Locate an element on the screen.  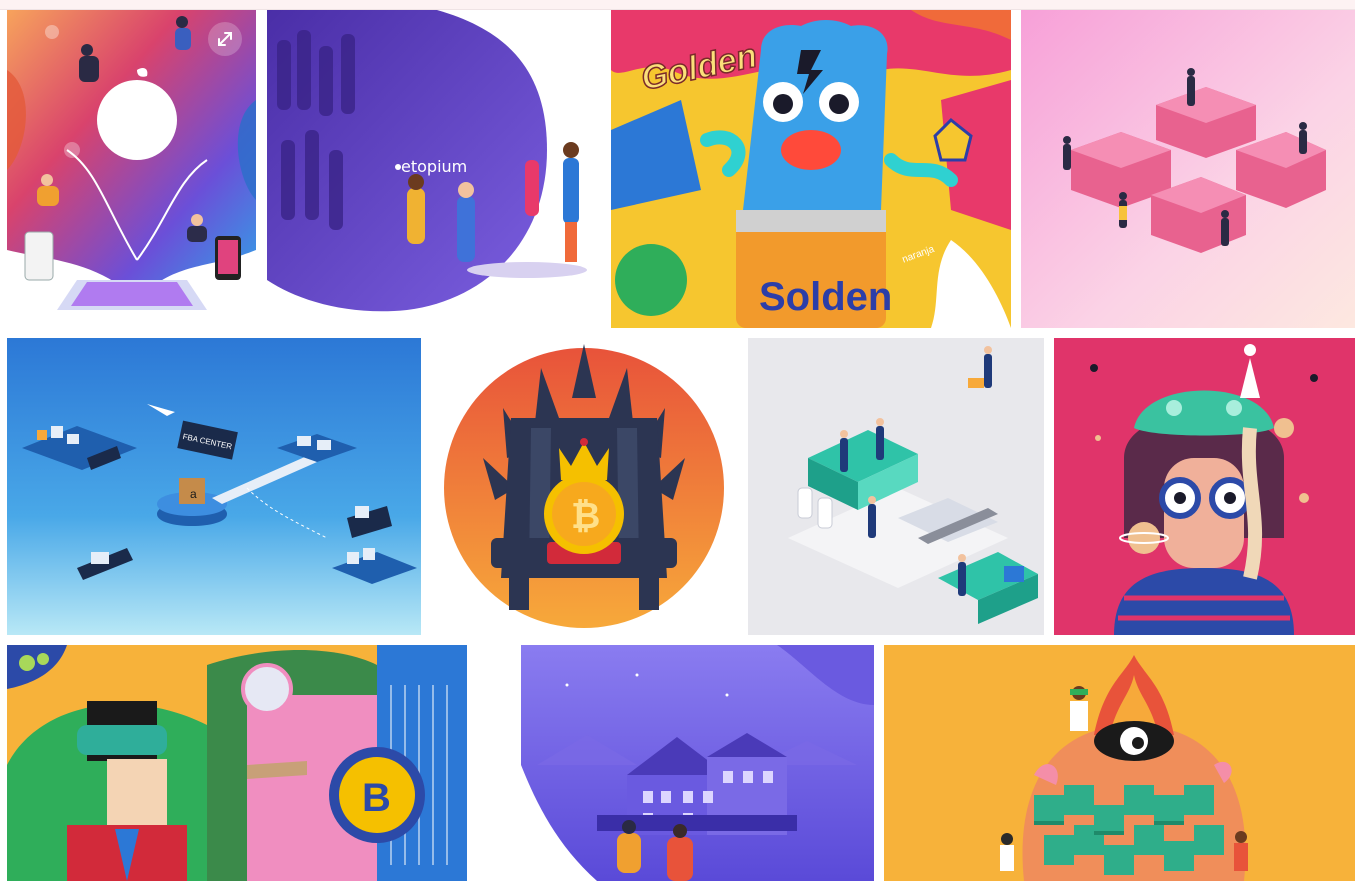
can-label-text: Solden is located at coordinates (825, 297).